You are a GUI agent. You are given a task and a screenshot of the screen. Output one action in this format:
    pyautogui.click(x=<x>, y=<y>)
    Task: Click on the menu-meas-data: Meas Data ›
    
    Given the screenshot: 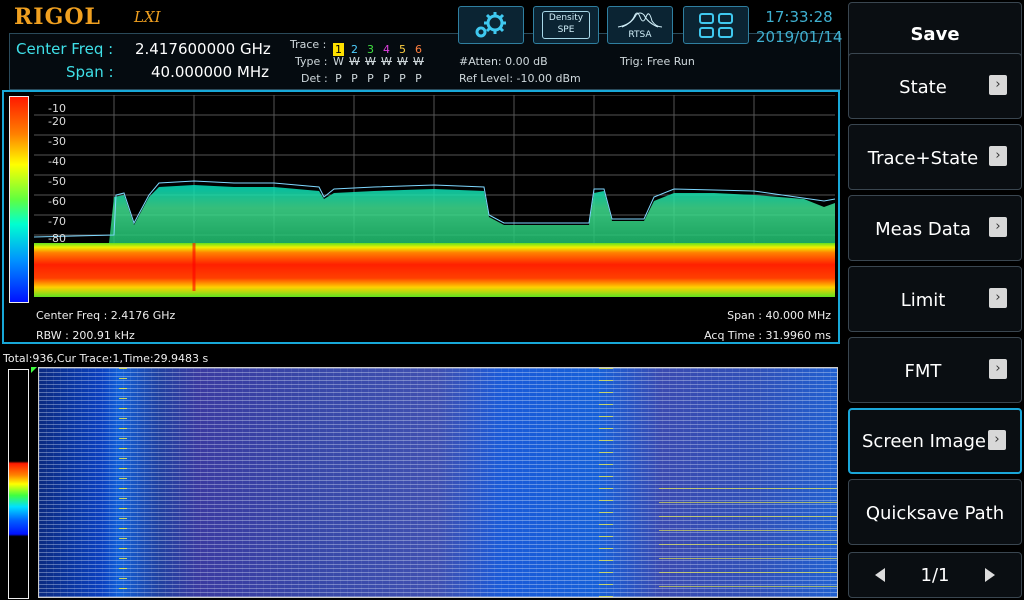 What is the action you would take?
    pyautogui.click(x=935, y=228)
    